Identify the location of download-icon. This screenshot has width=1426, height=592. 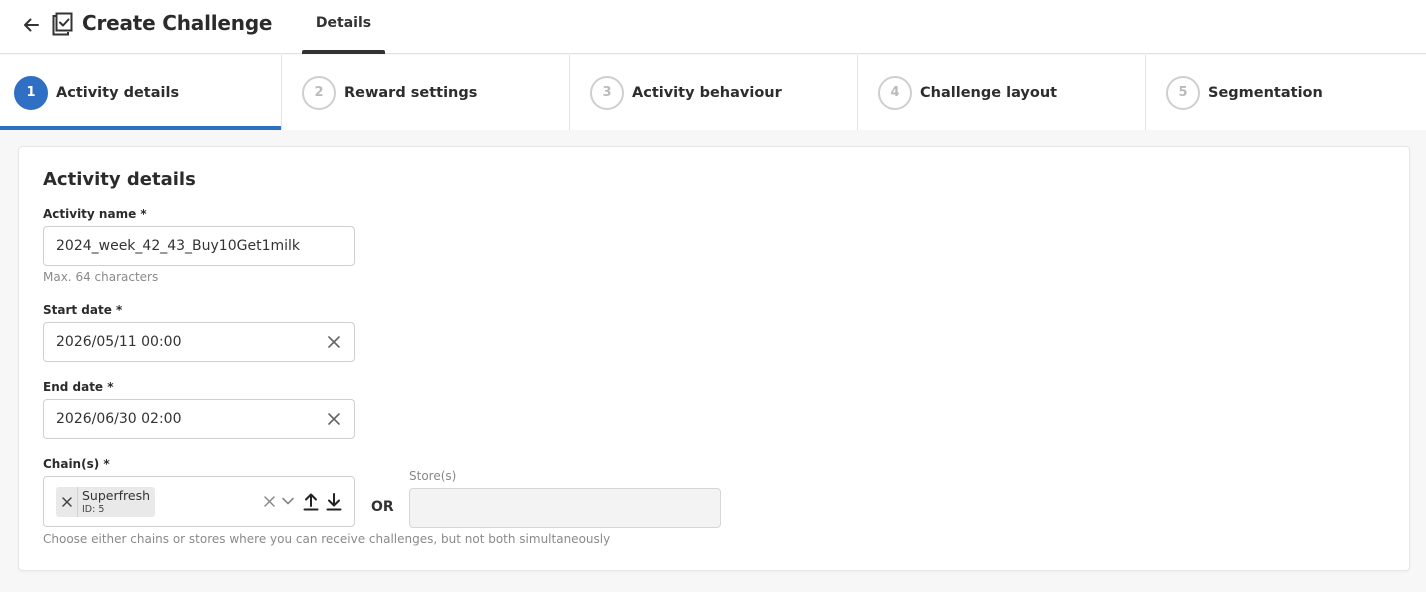
(334, 501).